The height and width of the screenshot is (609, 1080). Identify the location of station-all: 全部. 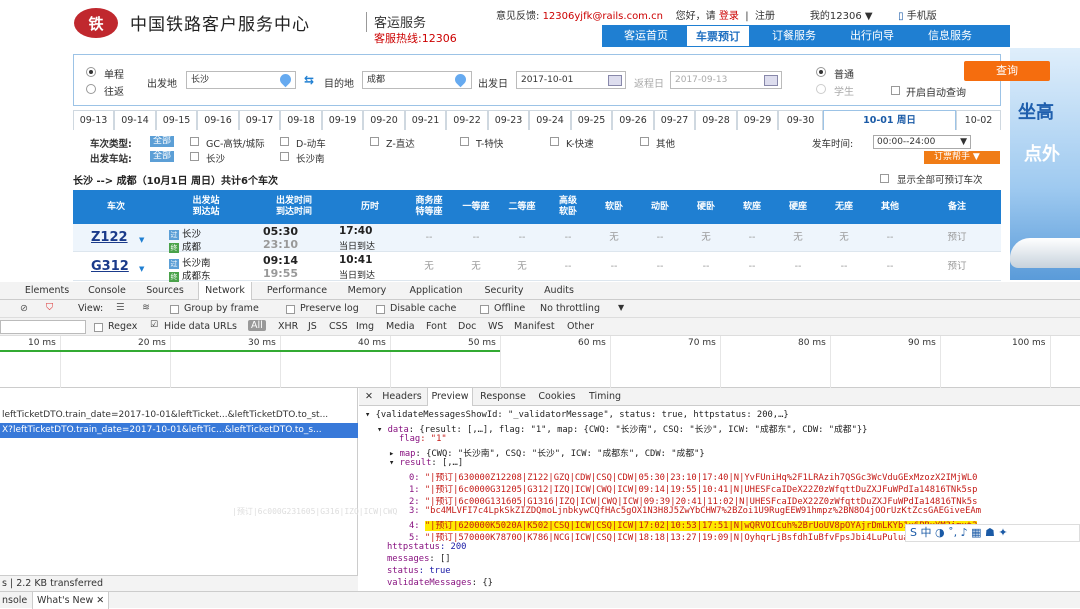
(162, 156).